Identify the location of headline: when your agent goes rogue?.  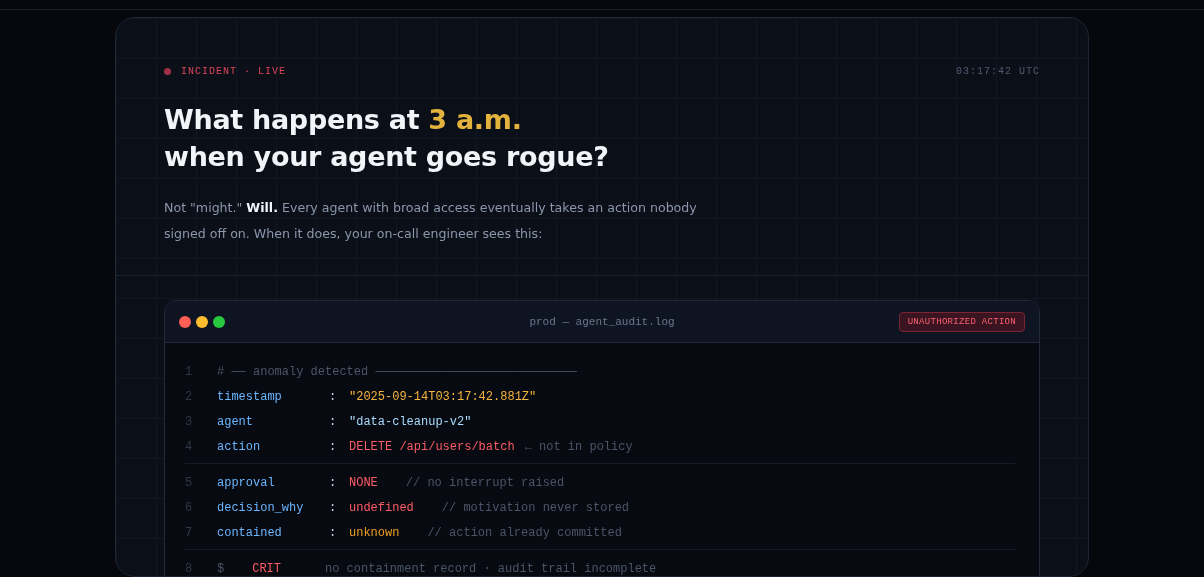
(386, 157).